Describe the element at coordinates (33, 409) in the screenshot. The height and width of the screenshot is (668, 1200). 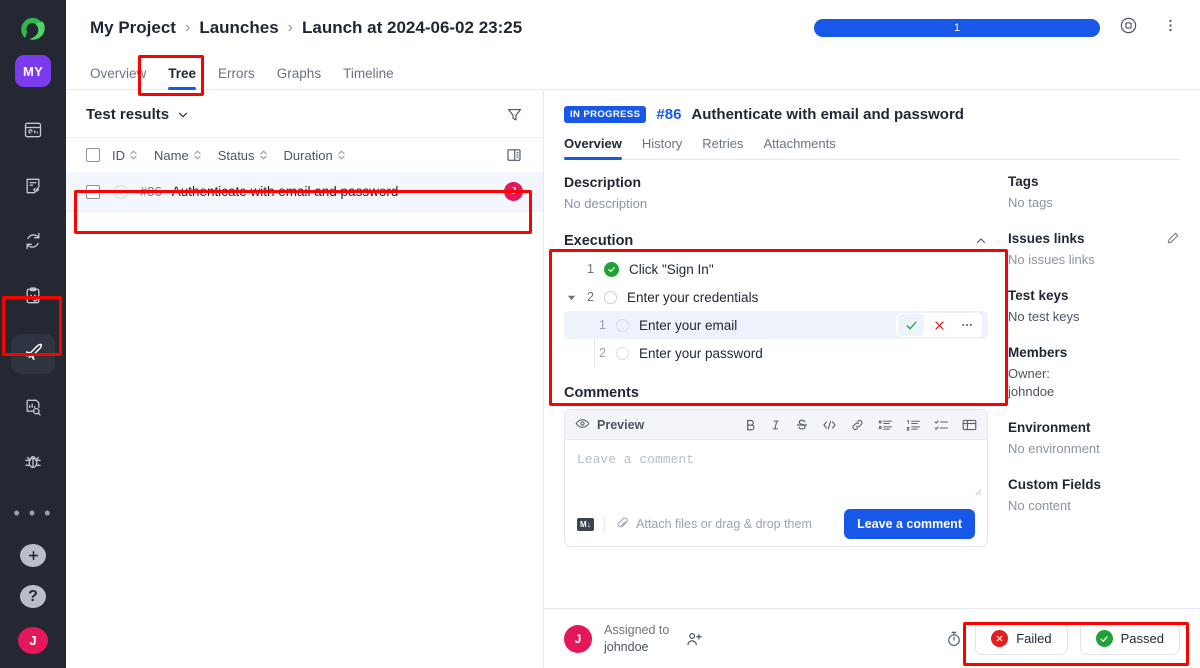
I see `sidebar-item-analytics` at that location.